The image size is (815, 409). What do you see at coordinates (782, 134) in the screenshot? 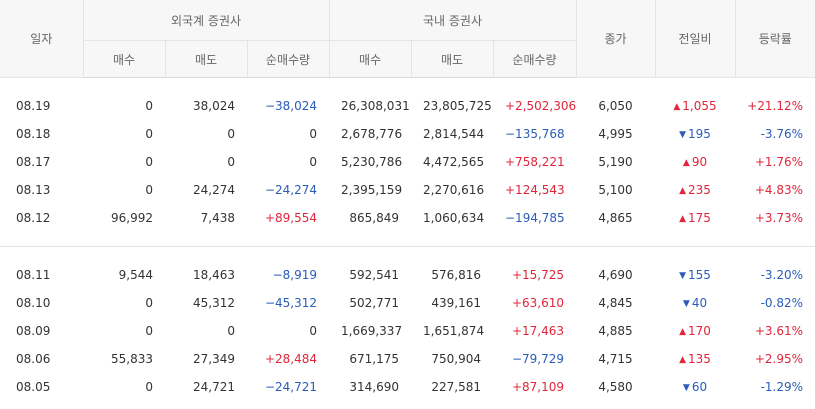
I see `rate-cell: -3.76%` at bounding box center [782, 134].